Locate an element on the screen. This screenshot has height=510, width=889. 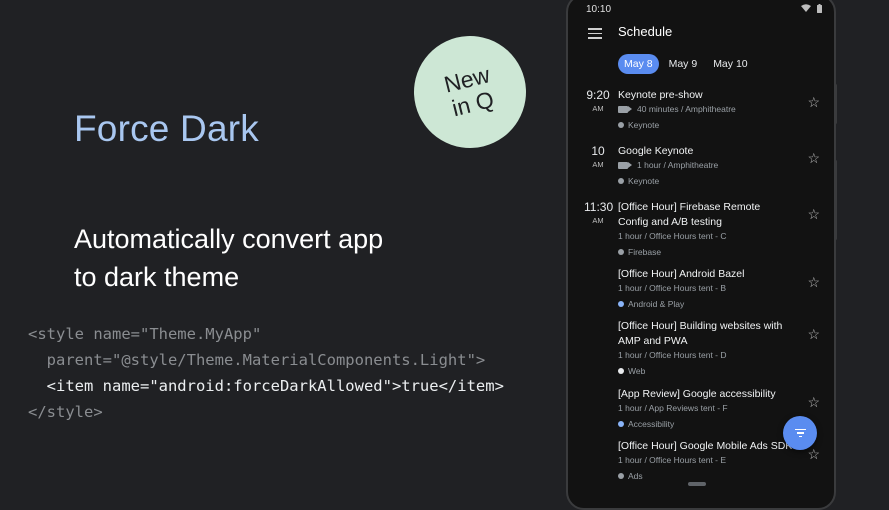
slide-title: Force Dark is located at coordinates (166, 128).